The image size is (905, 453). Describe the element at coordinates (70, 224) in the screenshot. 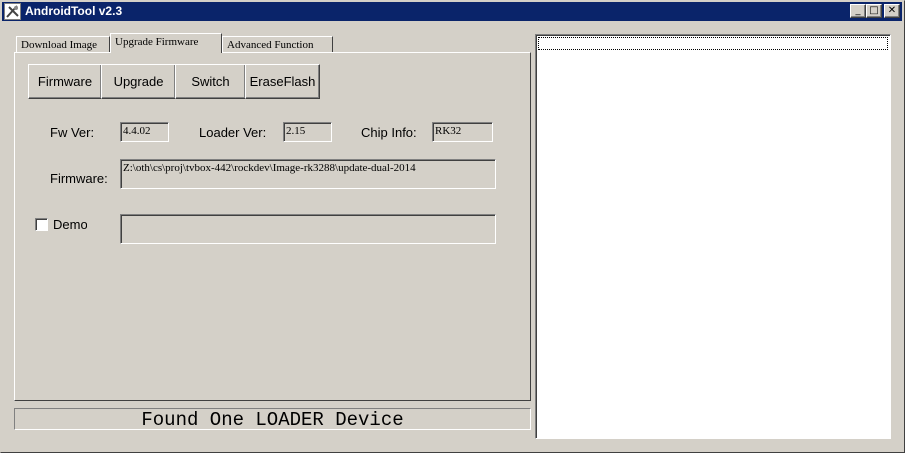

I see `demo-label: Demo` at that location.